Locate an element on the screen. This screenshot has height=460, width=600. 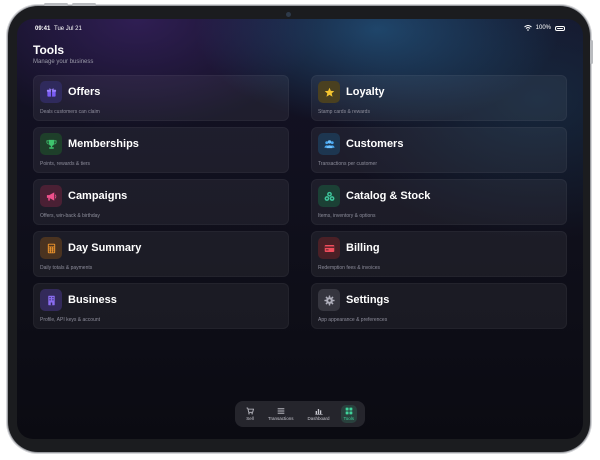
list-icon is located at coordinates (281, 411).